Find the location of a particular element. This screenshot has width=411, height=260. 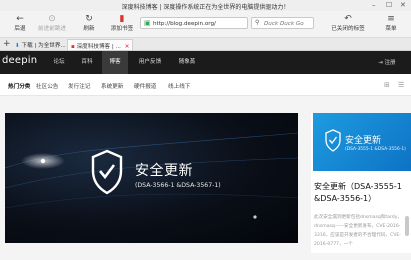

hamburger-menu-icon: ≡ is located at coordinates (391, 19).